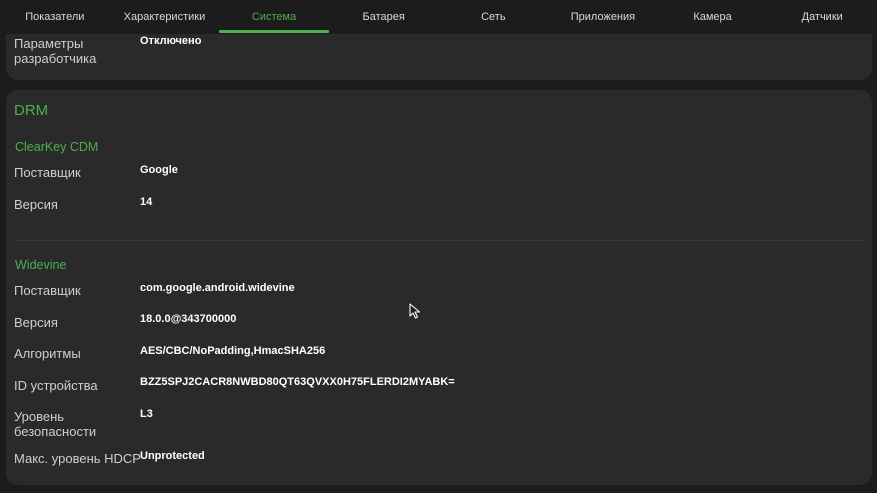  I want to click on widevine-security-level-value: L3, so click(146, 414).